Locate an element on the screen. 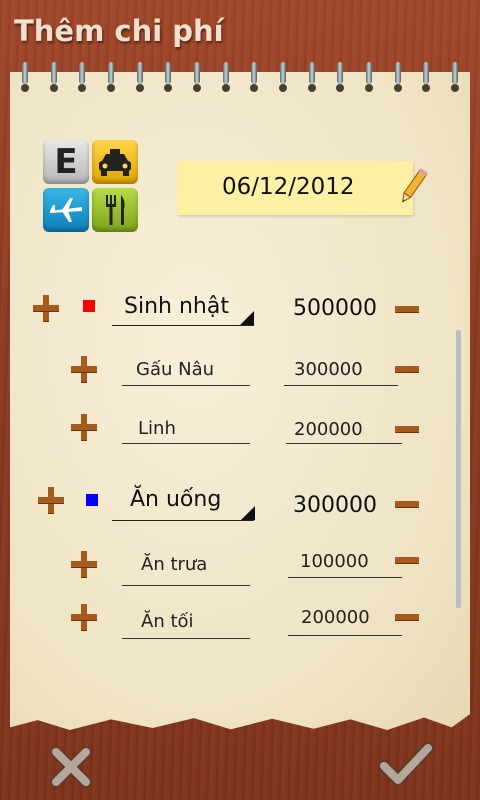 This screenshot has height=800, width=480. category-name: Sinh nhật is located at coordinates (176, 306).